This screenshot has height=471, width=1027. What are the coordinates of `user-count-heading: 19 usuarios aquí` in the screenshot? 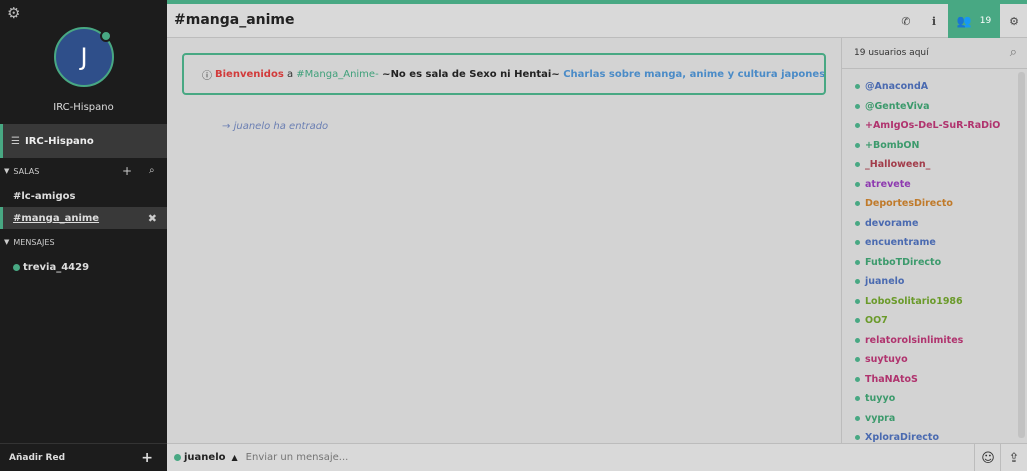 It's located at (891, 53).